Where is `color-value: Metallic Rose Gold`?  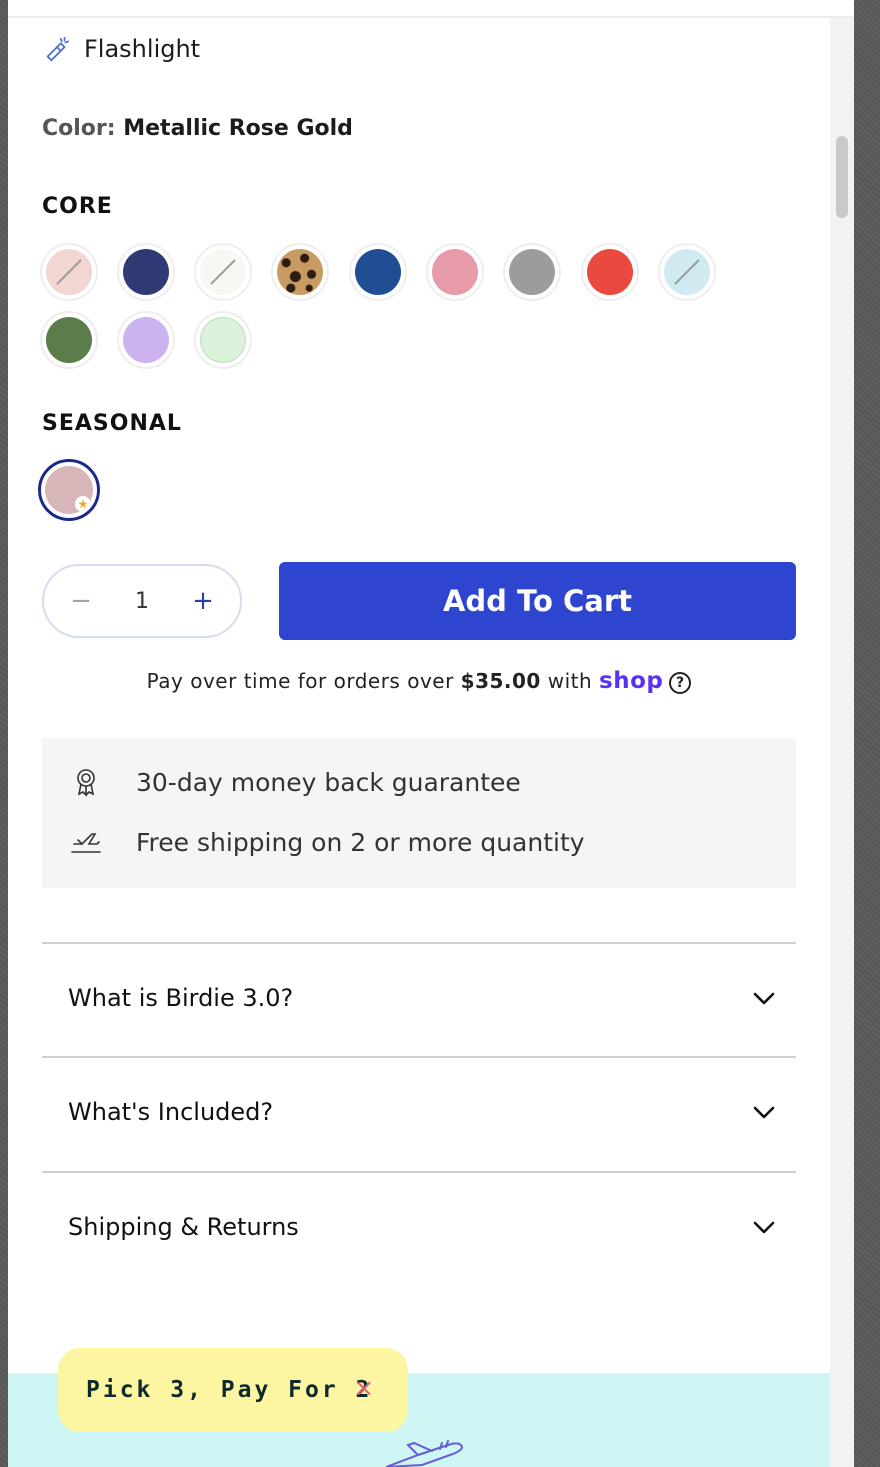
color-value: Metallic Rose Gold is located at coordinates (238, 128).